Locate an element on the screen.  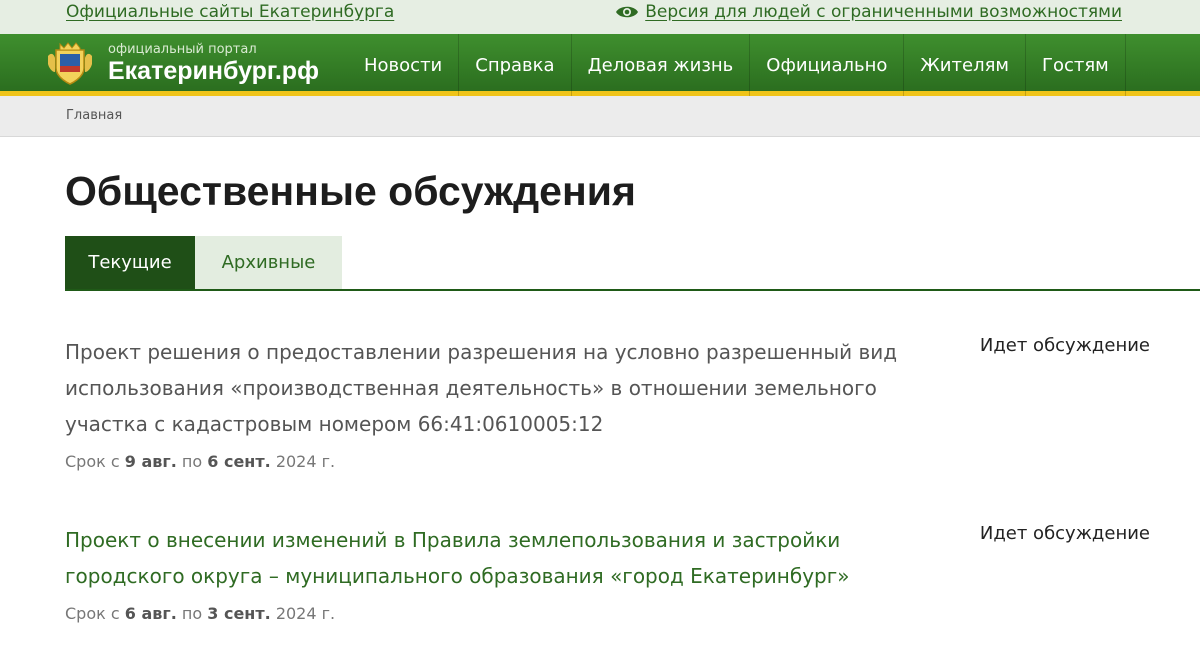
breadcrumb: Главная is located at coordinates (600, 116).